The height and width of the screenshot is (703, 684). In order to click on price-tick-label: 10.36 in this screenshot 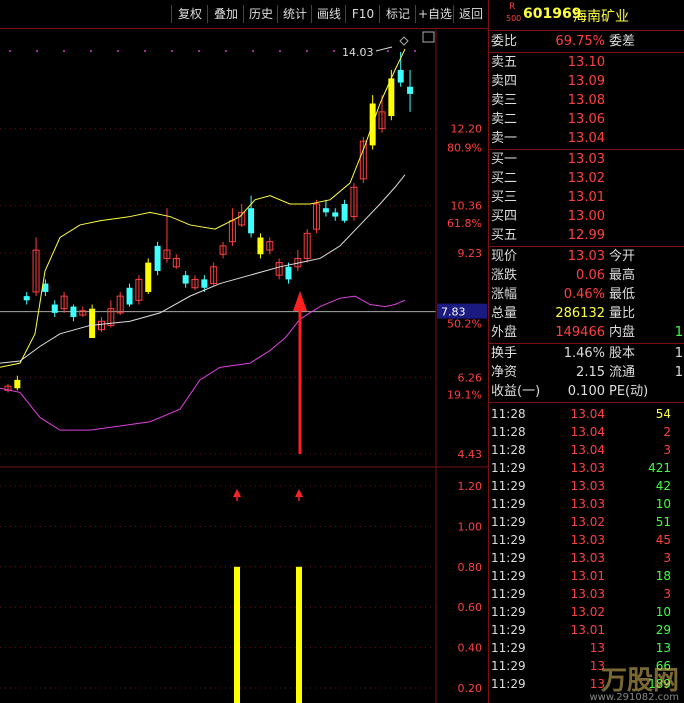, I will do `click(467, 206)`.